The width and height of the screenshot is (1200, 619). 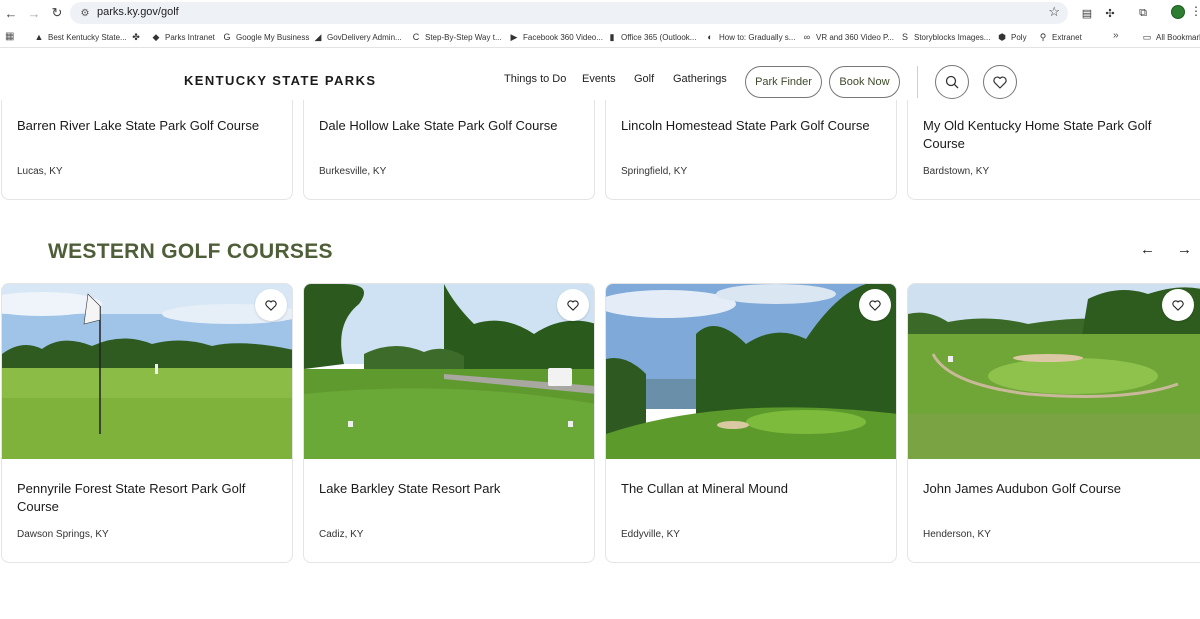 What do you see at coordinates (864, 82) in the screenshot?
I see `book-now-button: Book Now` at bounding box center [864, 82].